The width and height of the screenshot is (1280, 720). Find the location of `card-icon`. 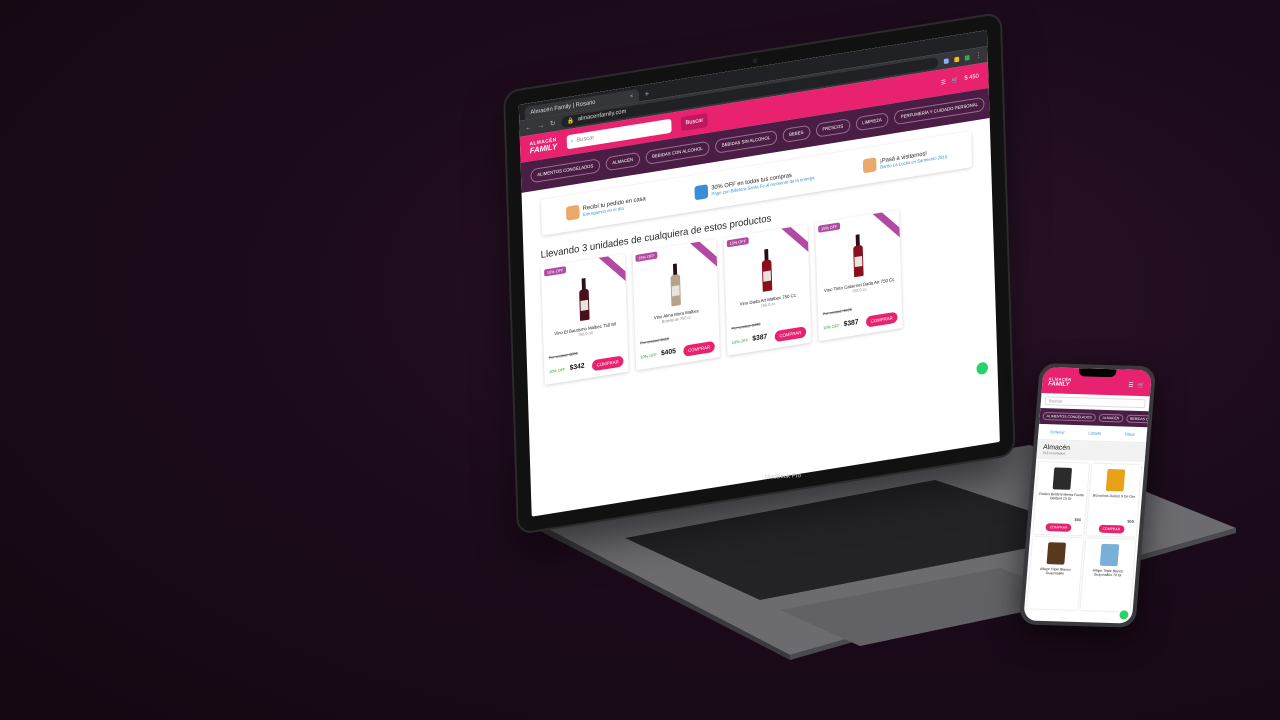

card-icon is located at coordinates (701, 192).